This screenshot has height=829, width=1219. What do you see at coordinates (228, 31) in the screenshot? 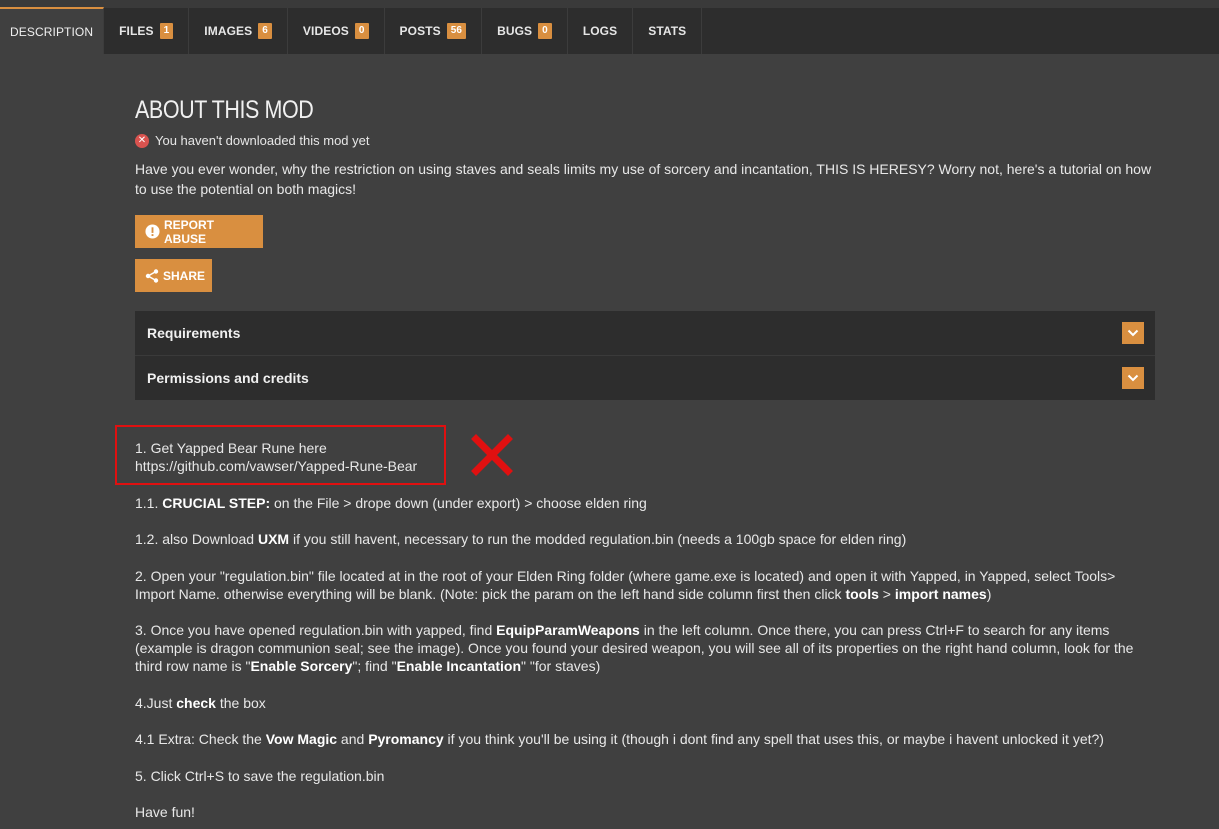
I see `tab-label: IMAGES` at bounding box center [228, 31].